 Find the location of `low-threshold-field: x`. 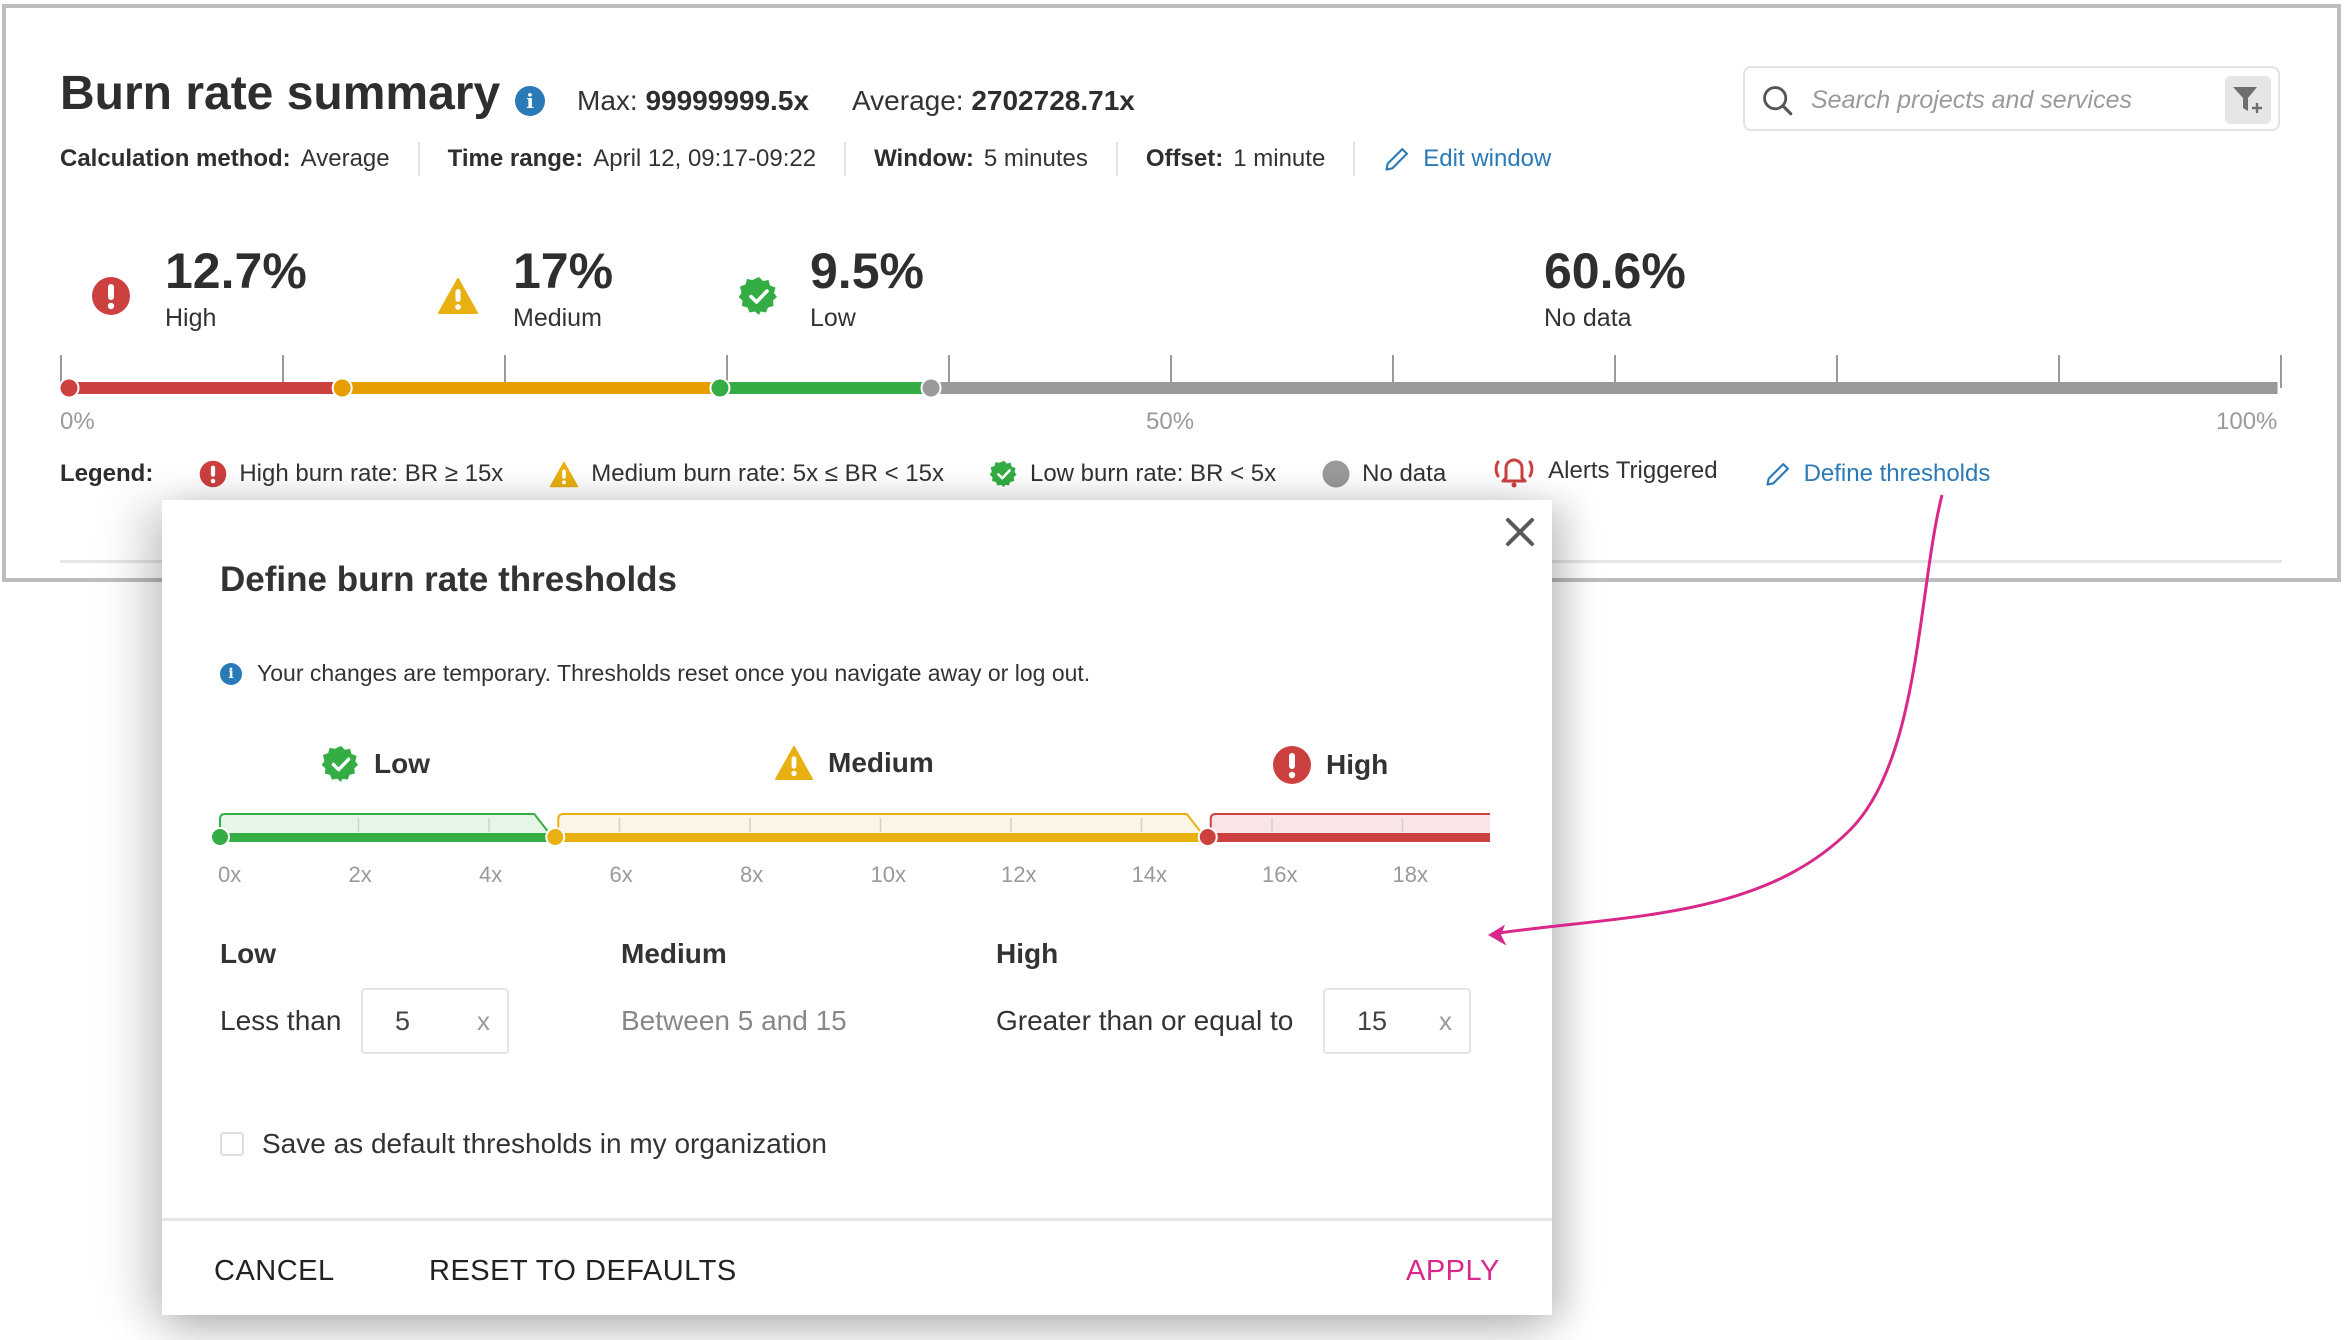

low-threshold-field: x is located at coordinates (435, 1021).